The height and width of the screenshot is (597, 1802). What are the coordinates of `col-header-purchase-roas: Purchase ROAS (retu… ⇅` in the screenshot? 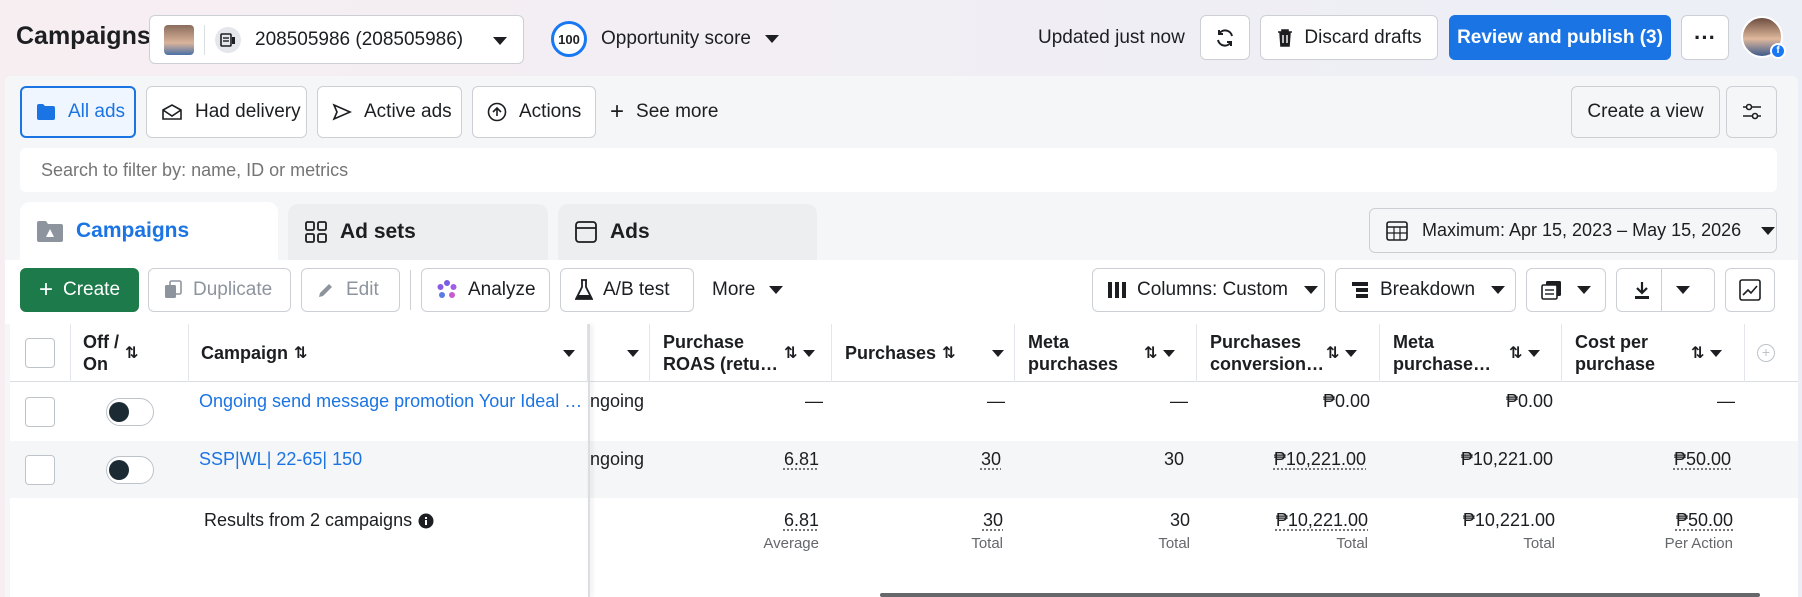 It's located at (741, 353).